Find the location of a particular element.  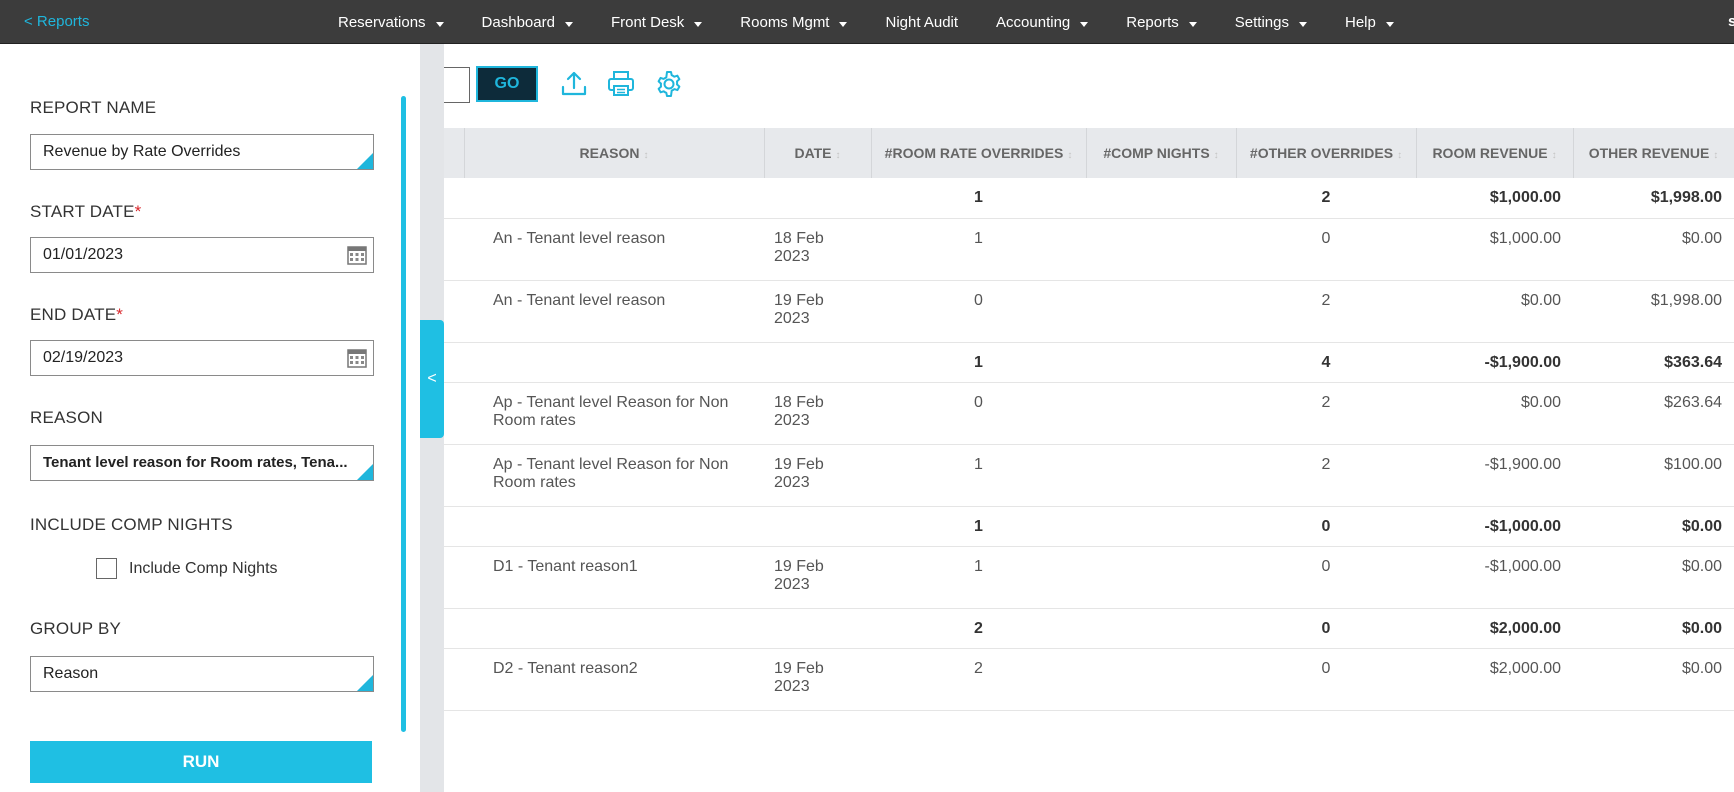

nav-menu-item-rooms-mgmt: Rooms Mgmt is located at coordinates (794, 22).